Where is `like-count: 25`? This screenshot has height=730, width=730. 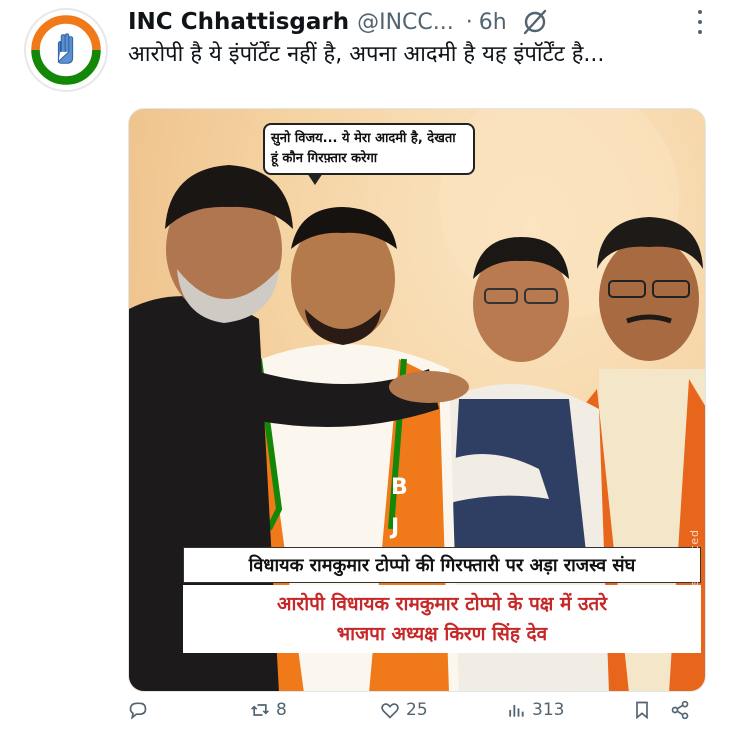
like-count: 25 is located at coordinates (417, 710).